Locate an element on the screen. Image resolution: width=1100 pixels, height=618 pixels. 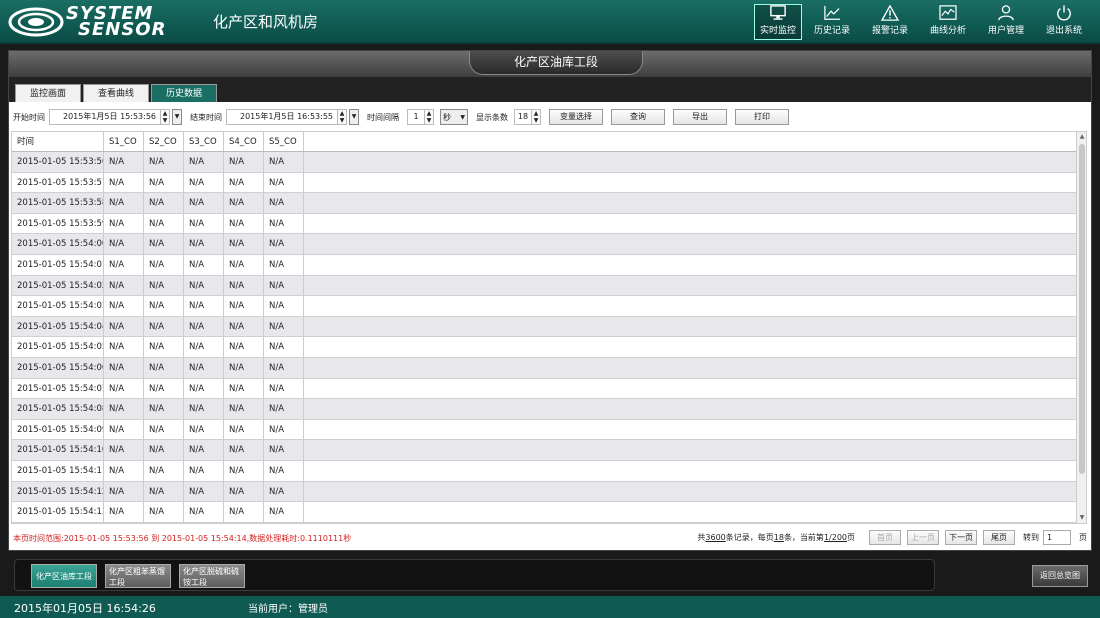
tab-history-data: 历史数据 is located at coordinates (184, 93).